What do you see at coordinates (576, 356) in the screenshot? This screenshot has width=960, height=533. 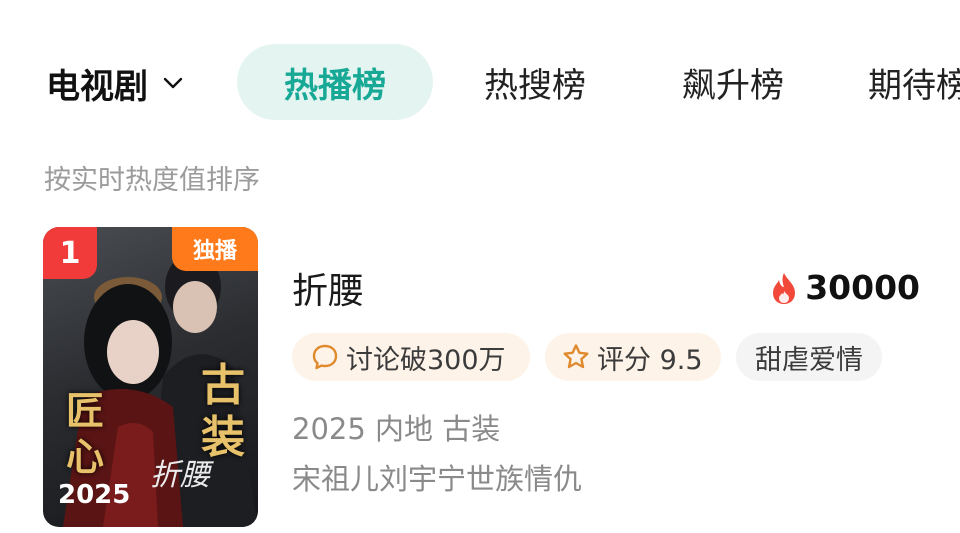 I see `star-outline-icon` at bounding box center [576, 356].